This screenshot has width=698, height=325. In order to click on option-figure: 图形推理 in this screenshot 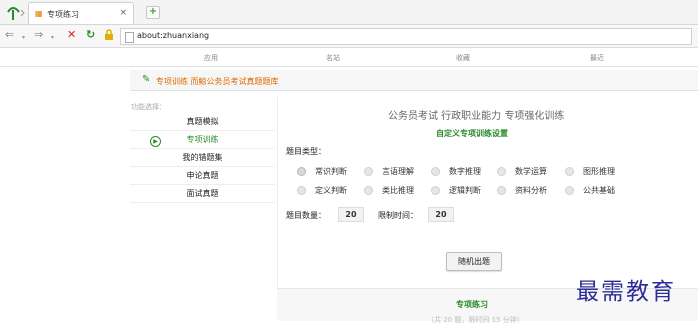, I will do `click(599, 171)`.